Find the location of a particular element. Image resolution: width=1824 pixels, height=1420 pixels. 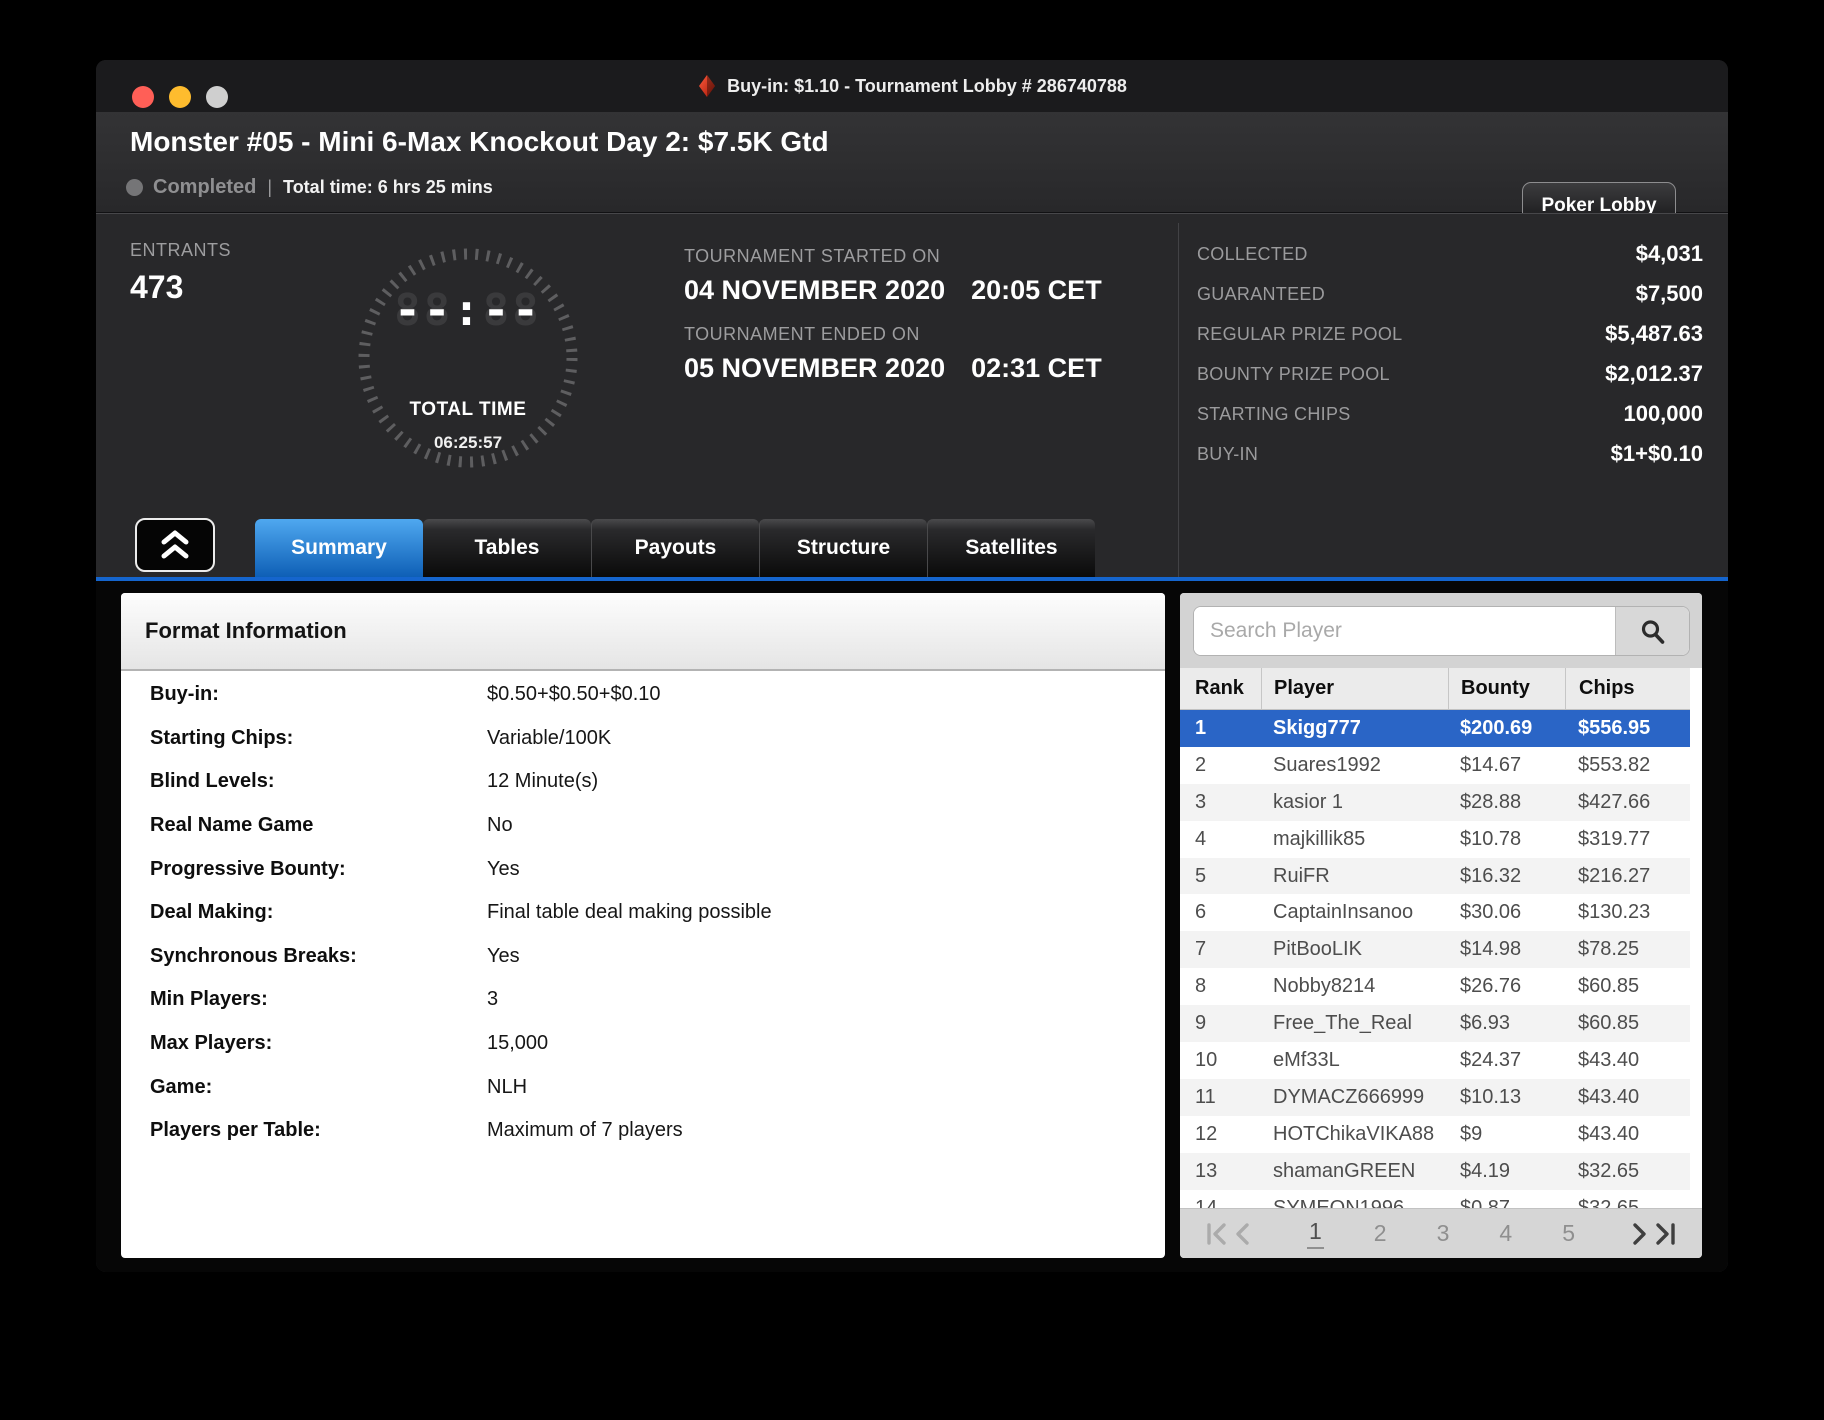

page-2: 2 is located at coordinates (1380, 1233).